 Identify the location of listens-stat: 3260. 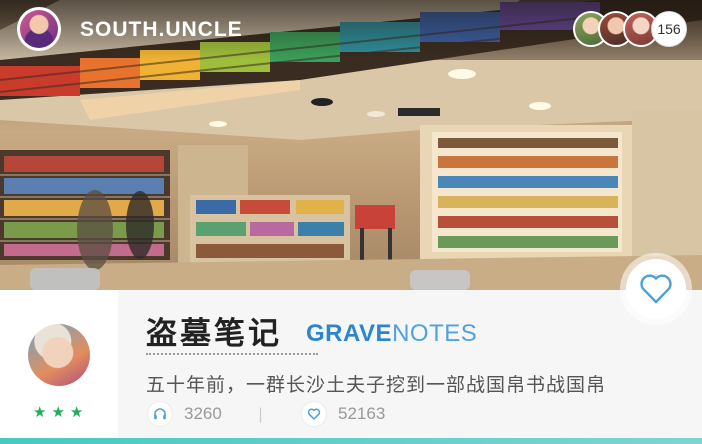
(185, 414).